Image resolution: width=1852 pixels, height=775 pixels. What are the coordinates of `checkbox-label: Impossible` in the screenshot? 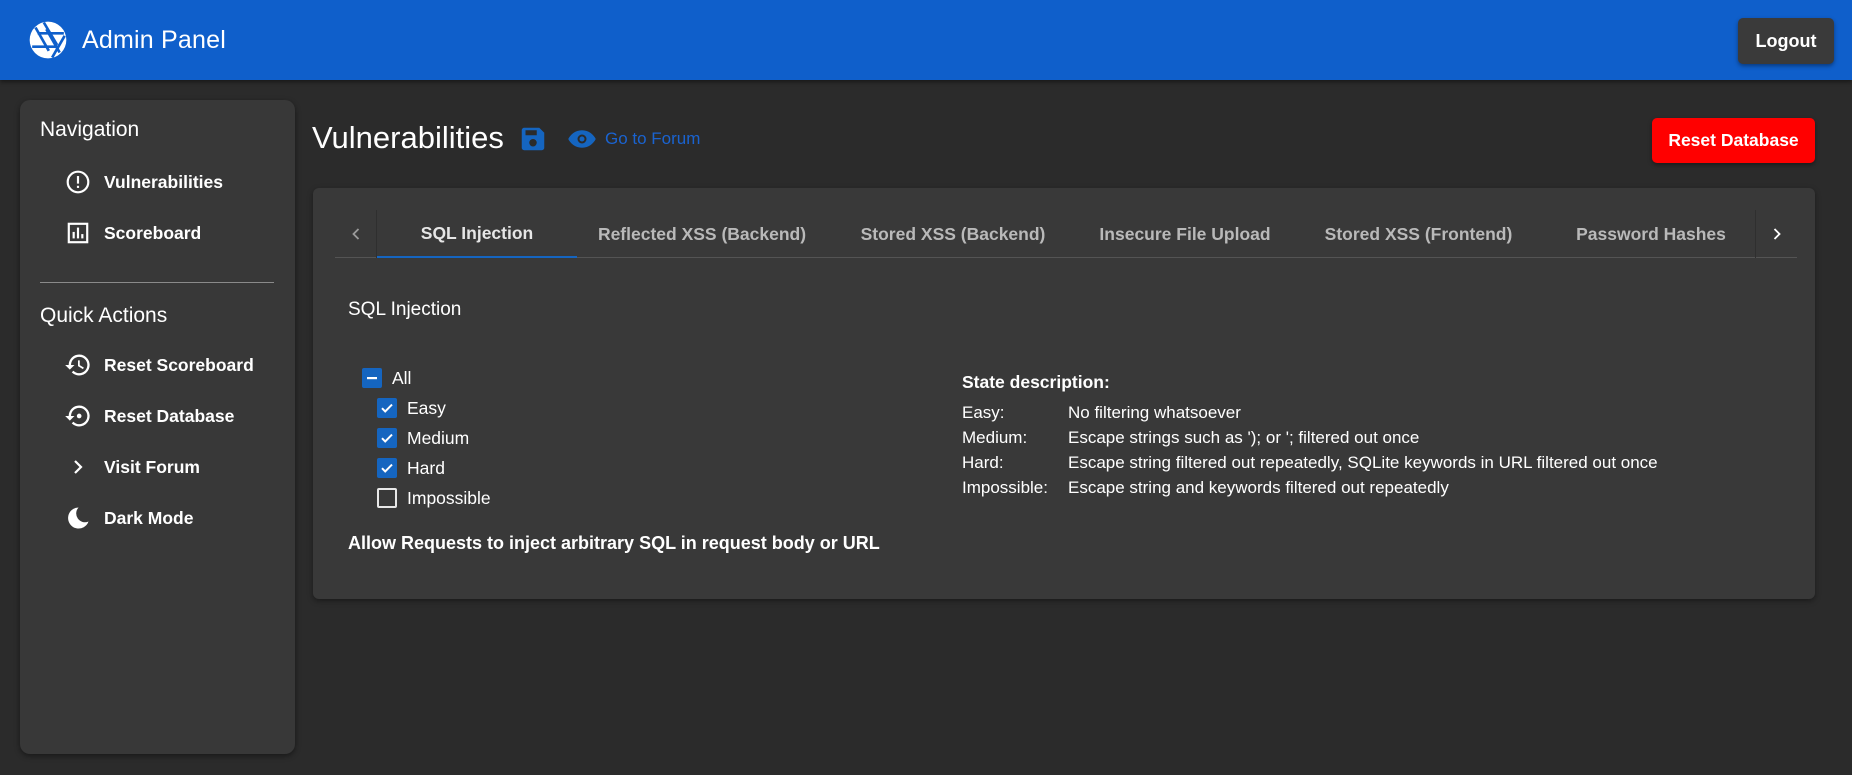 It's located at (449, 497).